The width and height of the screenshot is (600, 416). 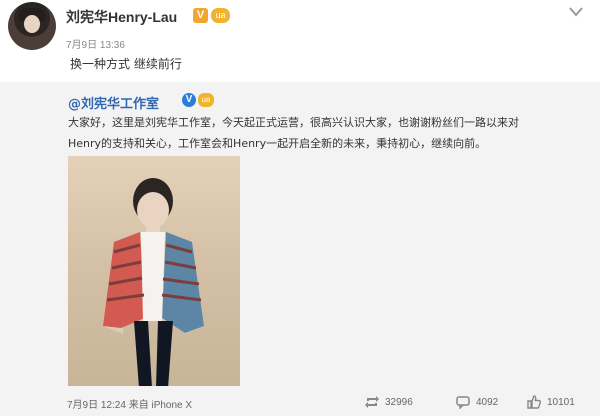 What do you see at coordinates (200, 15) in the screenshot?
I see `verified-badge-icon: V` at bounding box center [200, 15].